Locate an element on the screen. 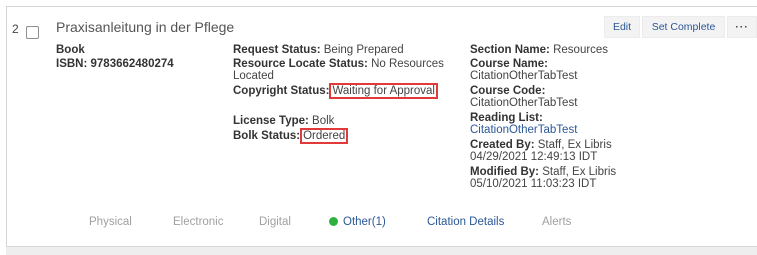  row-number: 2 is located at coordinates (15, 29).